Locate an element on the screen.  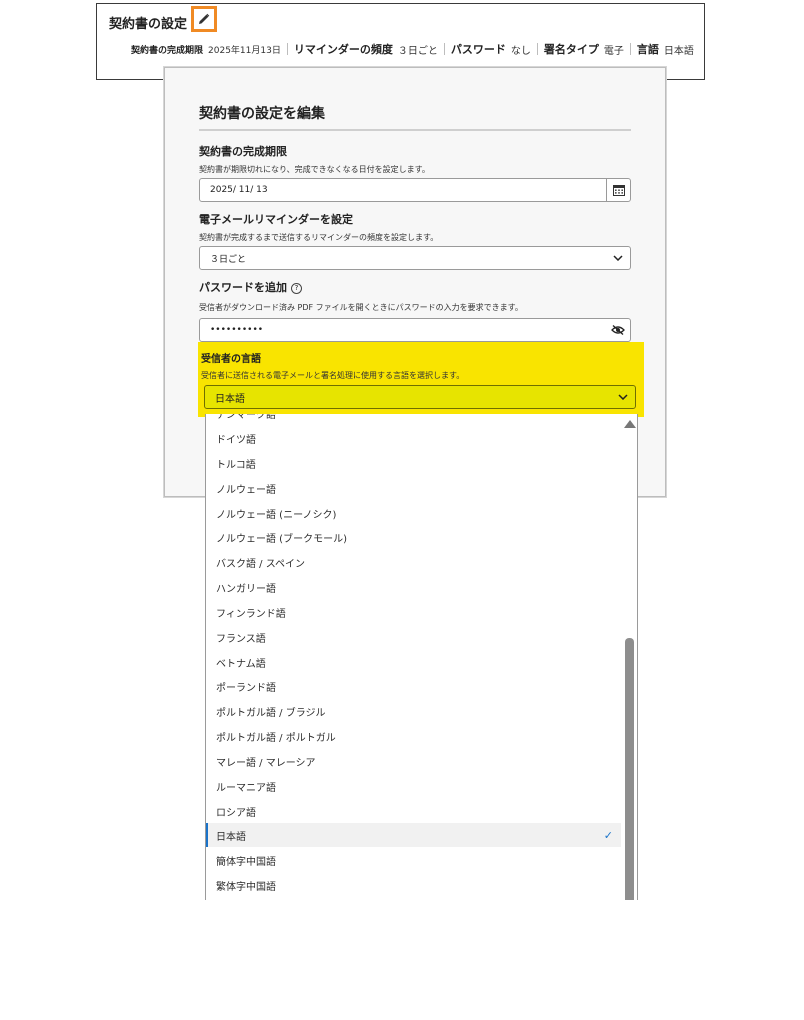
language-option: ノルウェー語 is located at coordinates (413, 488).